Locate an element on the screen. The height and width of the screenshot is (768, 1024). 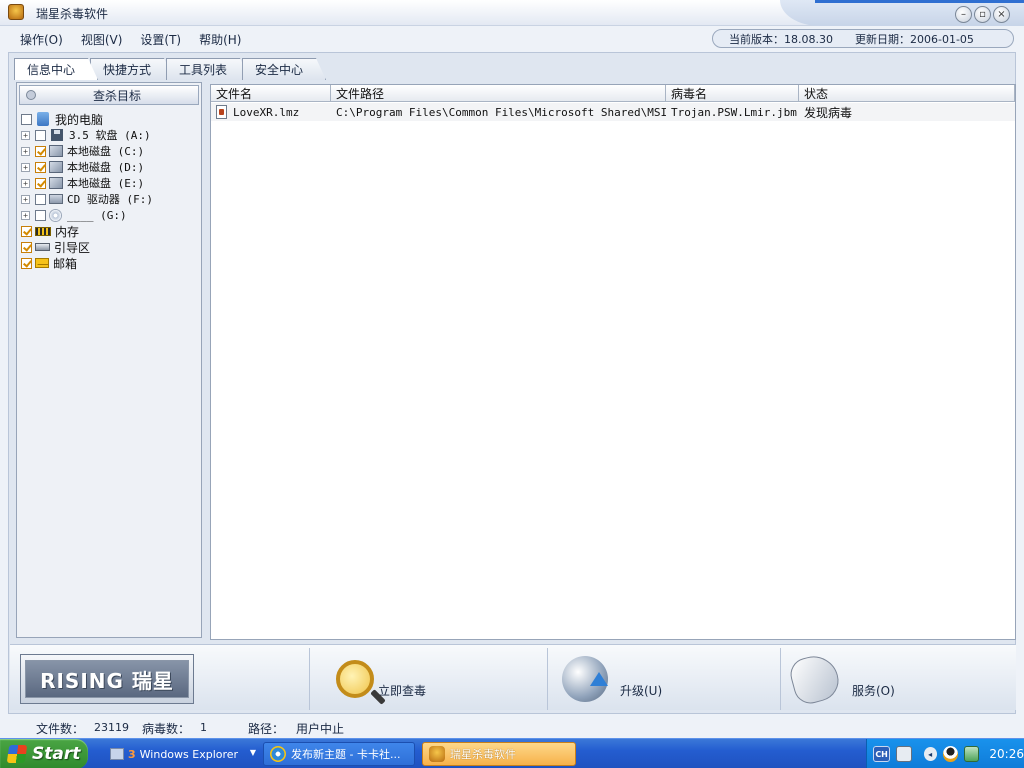
version-info: 当前版本：18.08.30 更新日期：2006-01-05 is located at coordinates (863, 38).